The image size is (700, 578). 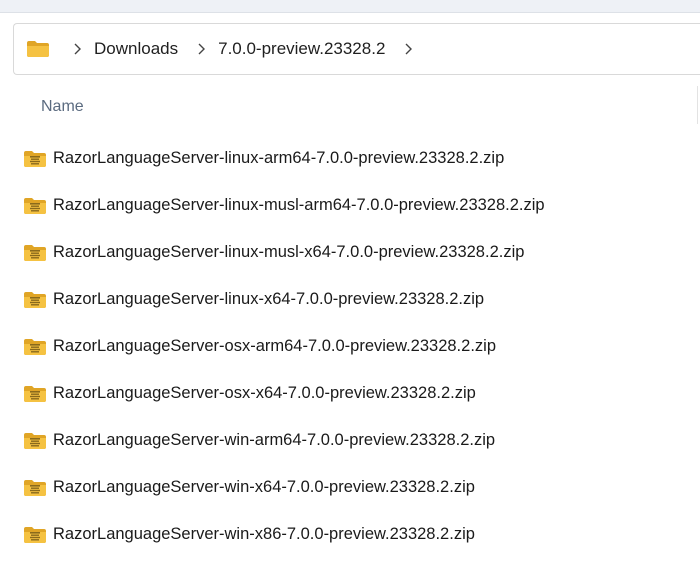 I want to click on column-divider, so click(x=697, y=105).